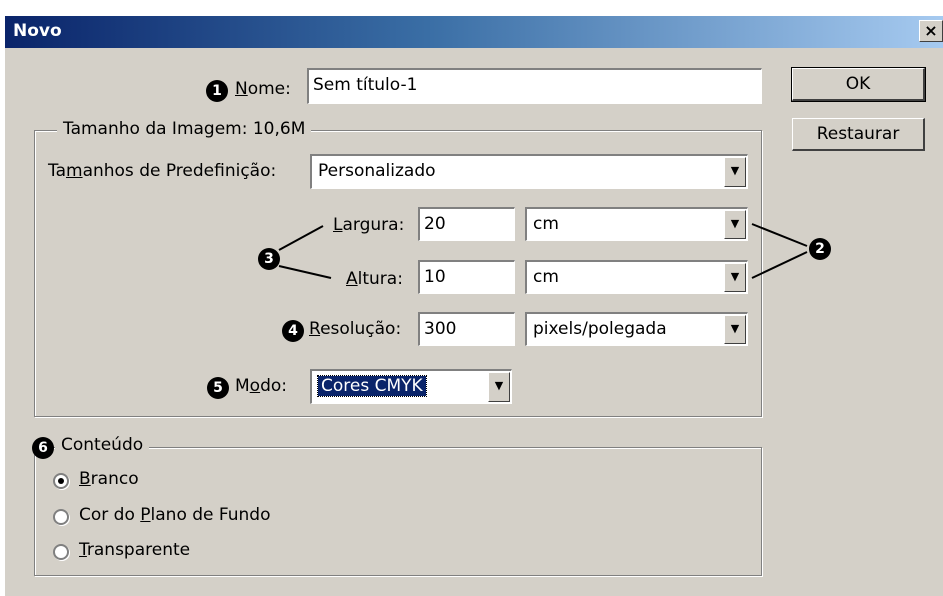  I want to click on close-icon: ×, so click(931, 30).